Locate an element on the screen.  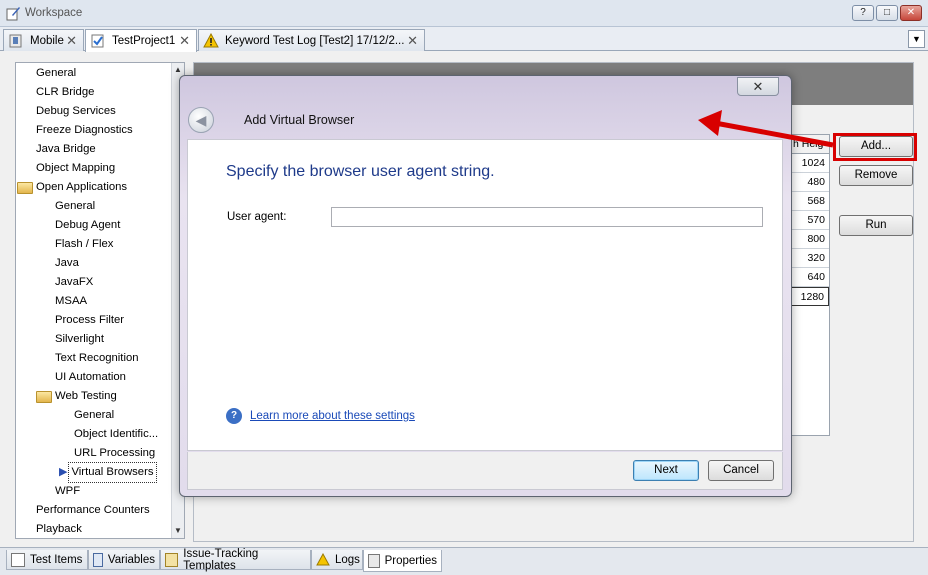
dialog-close-button: ✕ is located at coordinates (758, 86).